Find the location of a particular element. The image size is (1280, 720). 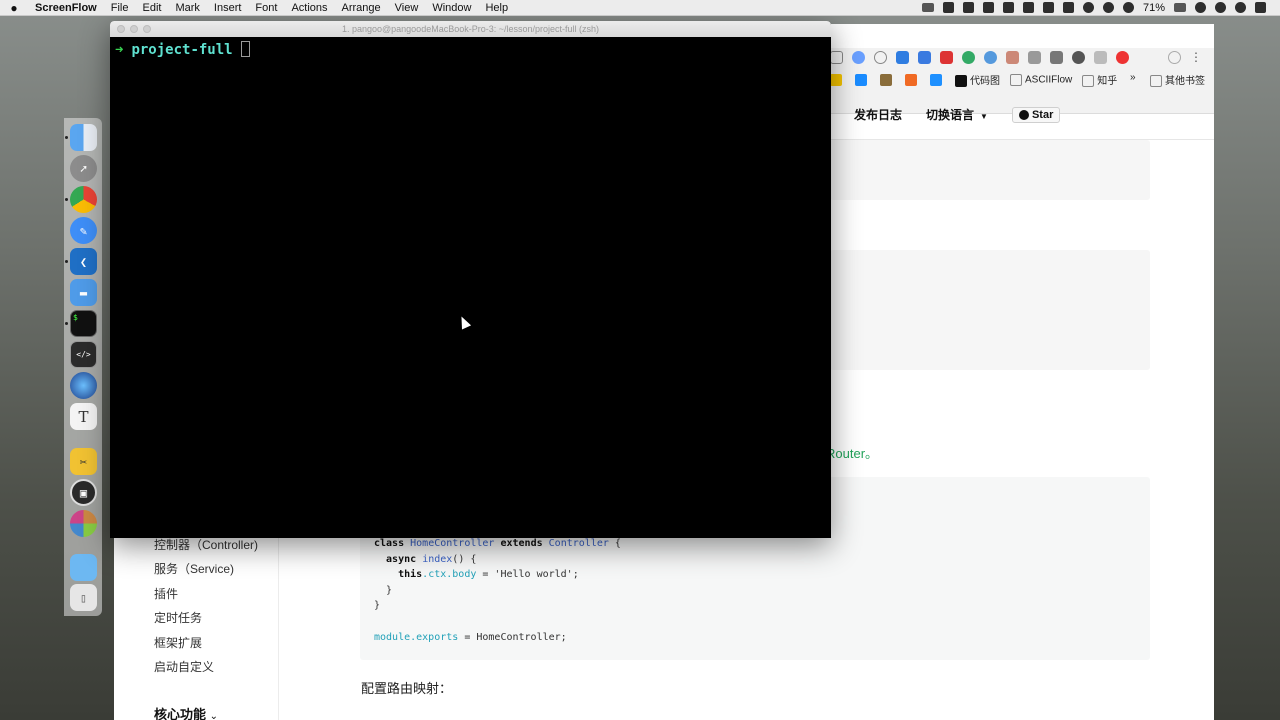

upload-icon is located at coordinates (968, 7).